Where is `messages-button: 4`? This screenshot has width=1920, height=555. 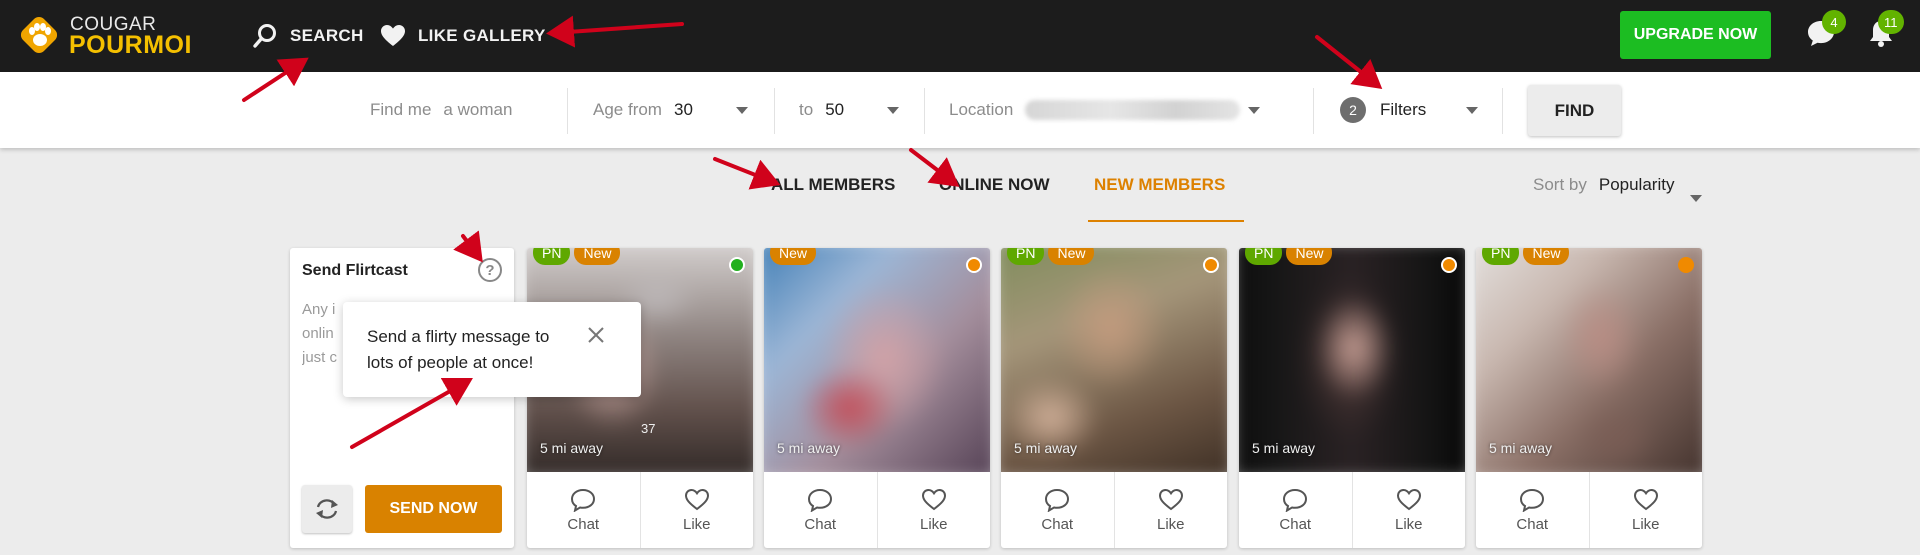 messages-button: 4 is located at coordinates (1826, 31).